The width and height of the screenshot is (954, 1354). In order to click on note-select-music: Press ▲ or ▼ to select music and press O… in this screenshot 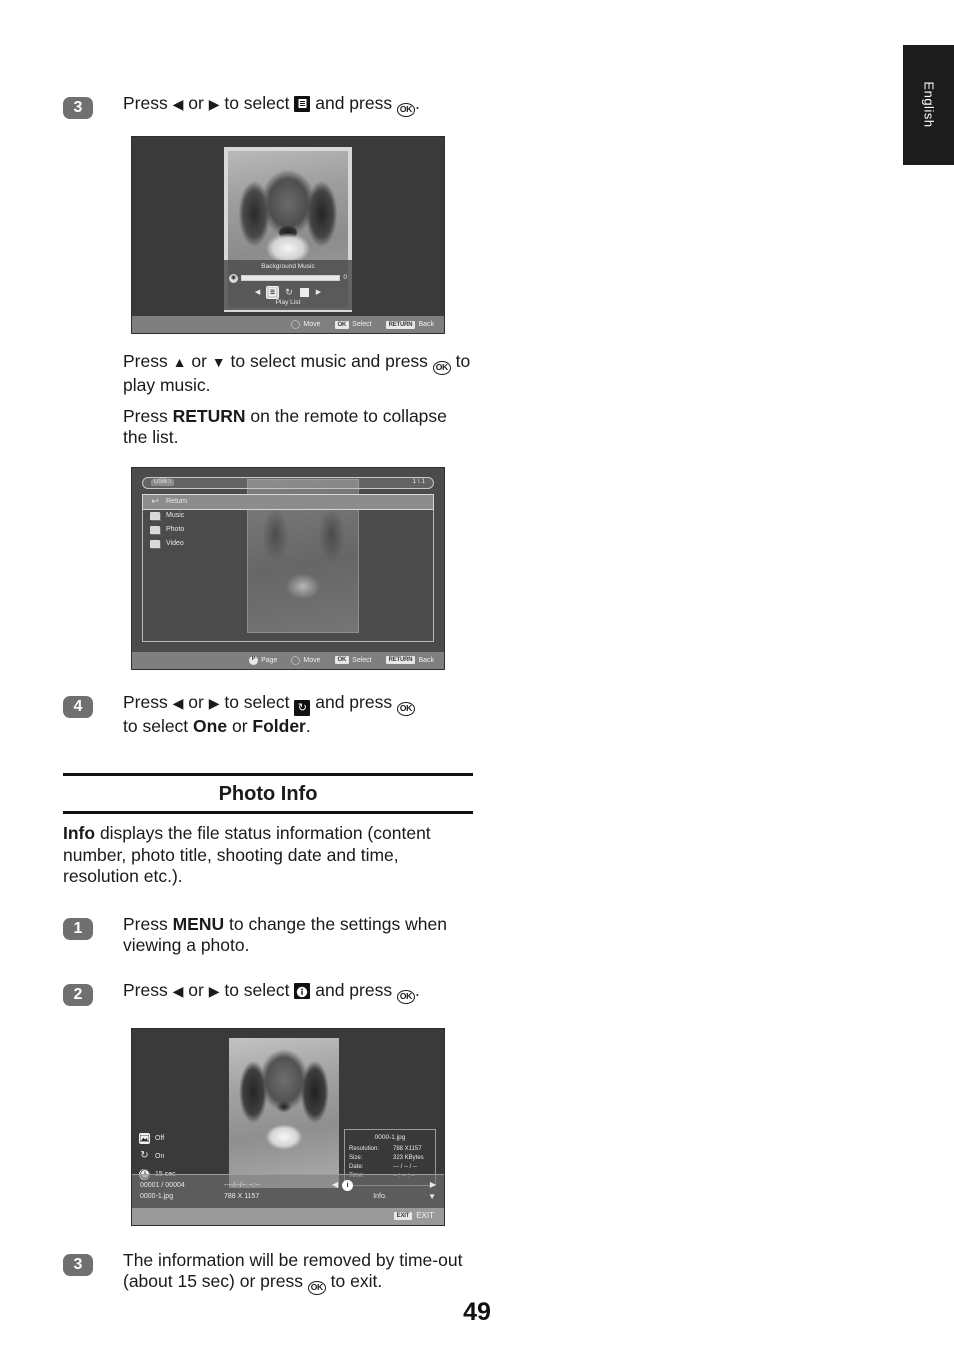, I will do `click(298, 374)`.